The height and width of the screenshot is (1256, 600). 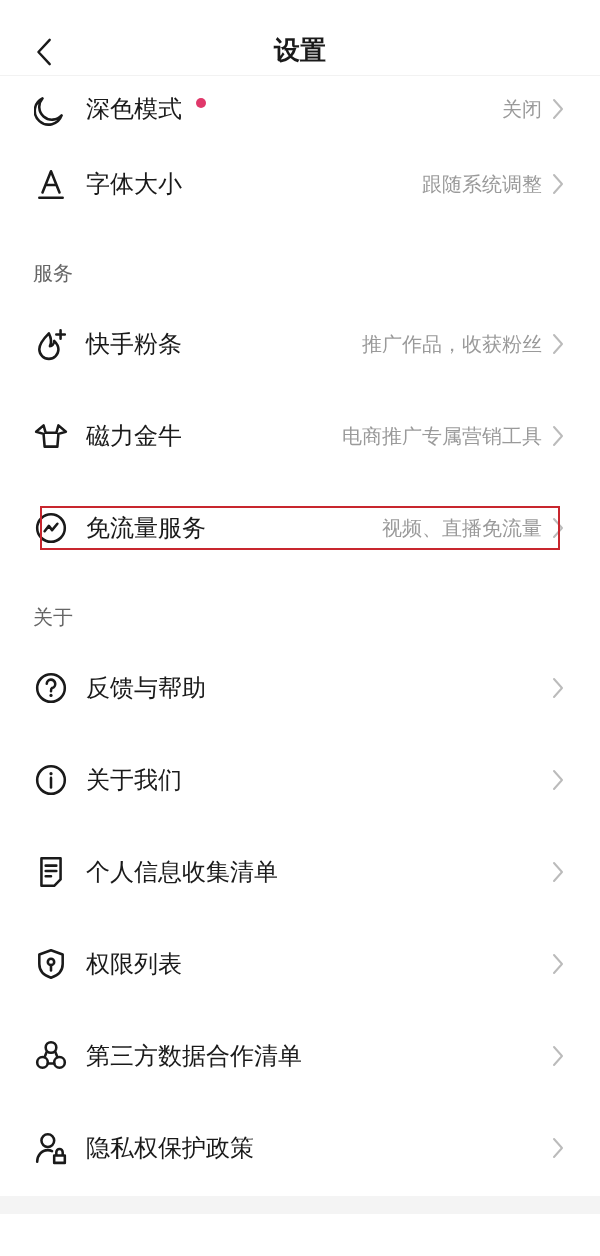 What do you see at coordinates (51, 528) in the screenshot?
I see `speed-circle-icon` at bounding box center [51, 528].